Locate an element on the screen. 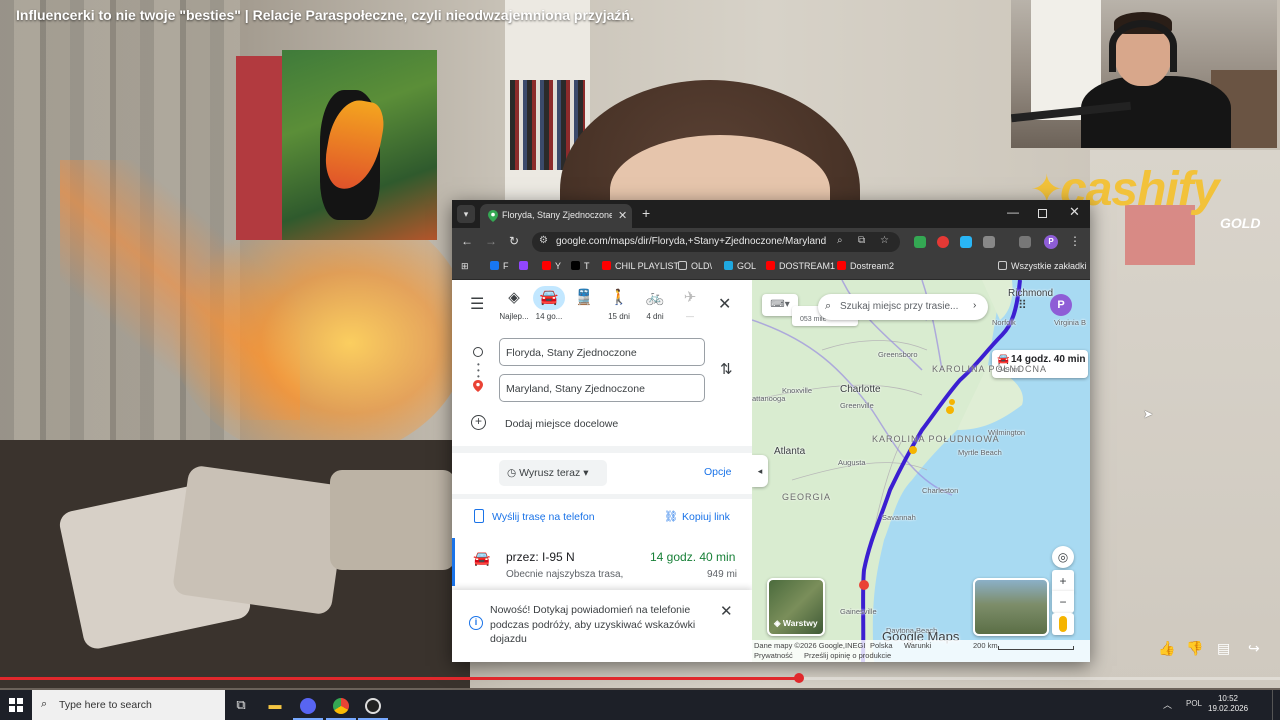  site-info-icon: ⚙ is located at coordinates (543, 240).